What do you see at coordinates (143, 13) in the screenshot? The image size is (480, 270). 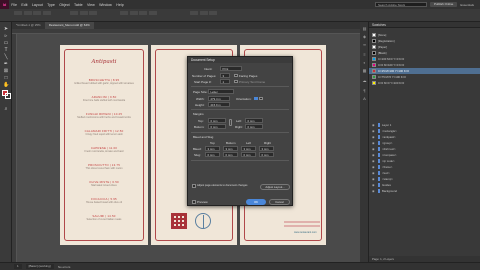 I see `stroke-weight-field` at bounding box center [143, 13].